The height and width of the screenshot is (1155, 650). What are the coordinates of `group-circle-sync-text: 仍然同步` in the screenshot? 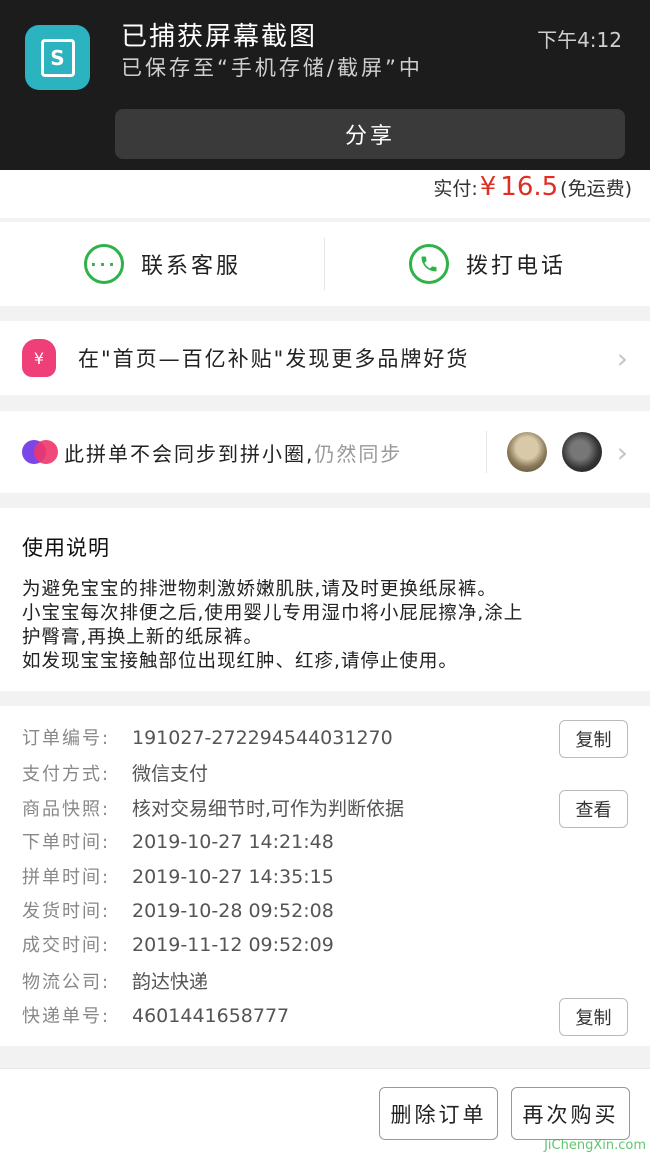 It's located at (358, 453).